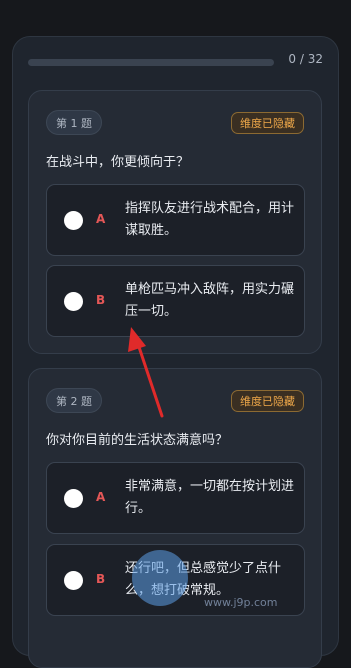  I want to click on option-text: 指挥队友进行战术配合，用计谋取胜。, so click(210, 219).